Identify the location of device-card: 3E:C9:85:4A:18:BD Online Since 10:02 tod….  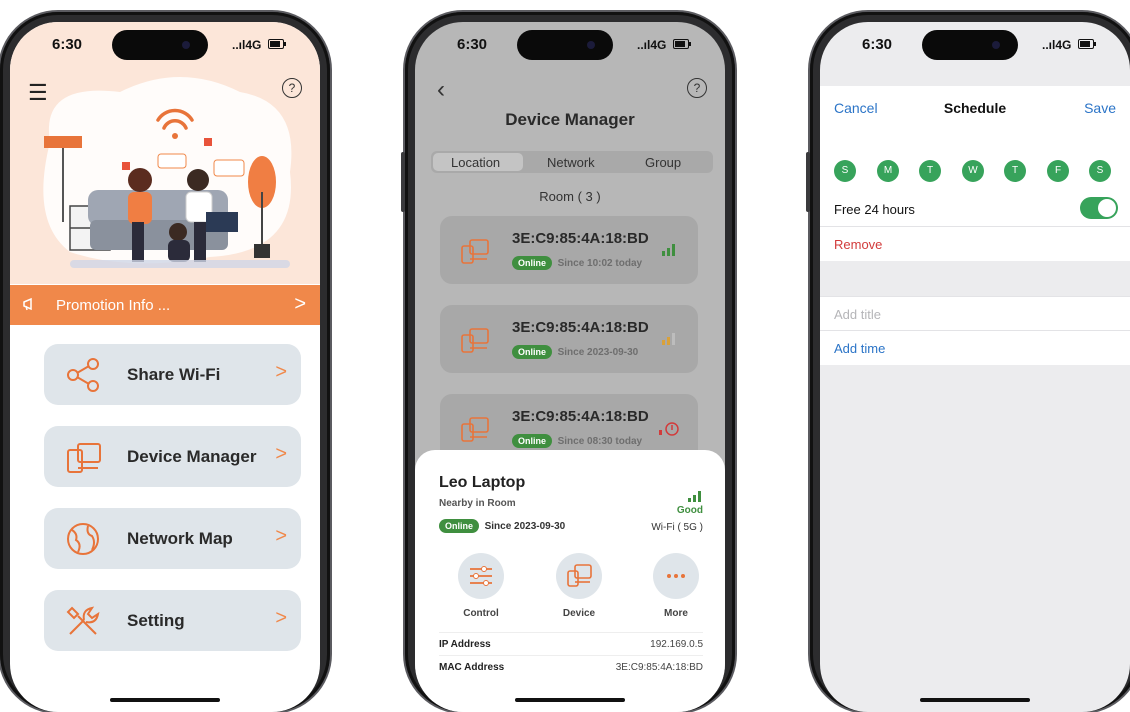
(569, 250).